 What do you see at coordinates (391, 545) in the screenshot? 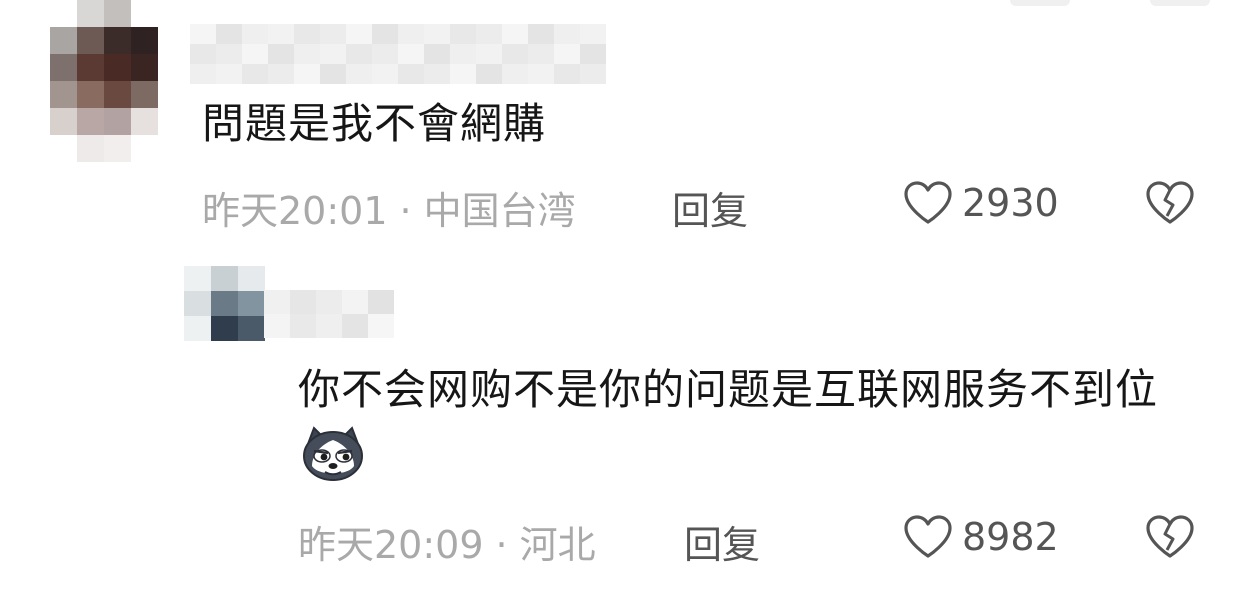
I see `comment-time: 昨天20:09` at bounding box center [391, 545].